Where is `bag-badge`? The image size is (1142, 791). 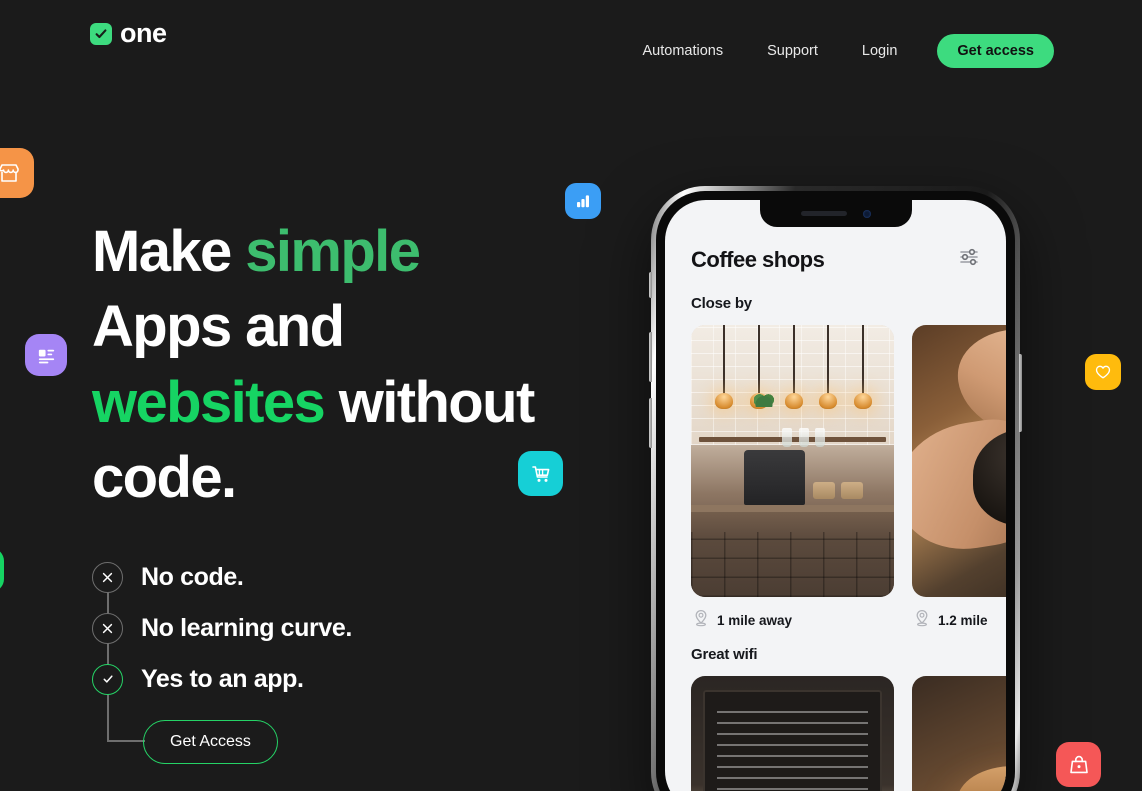 bag-badge is located at coordinates (1078, 764).